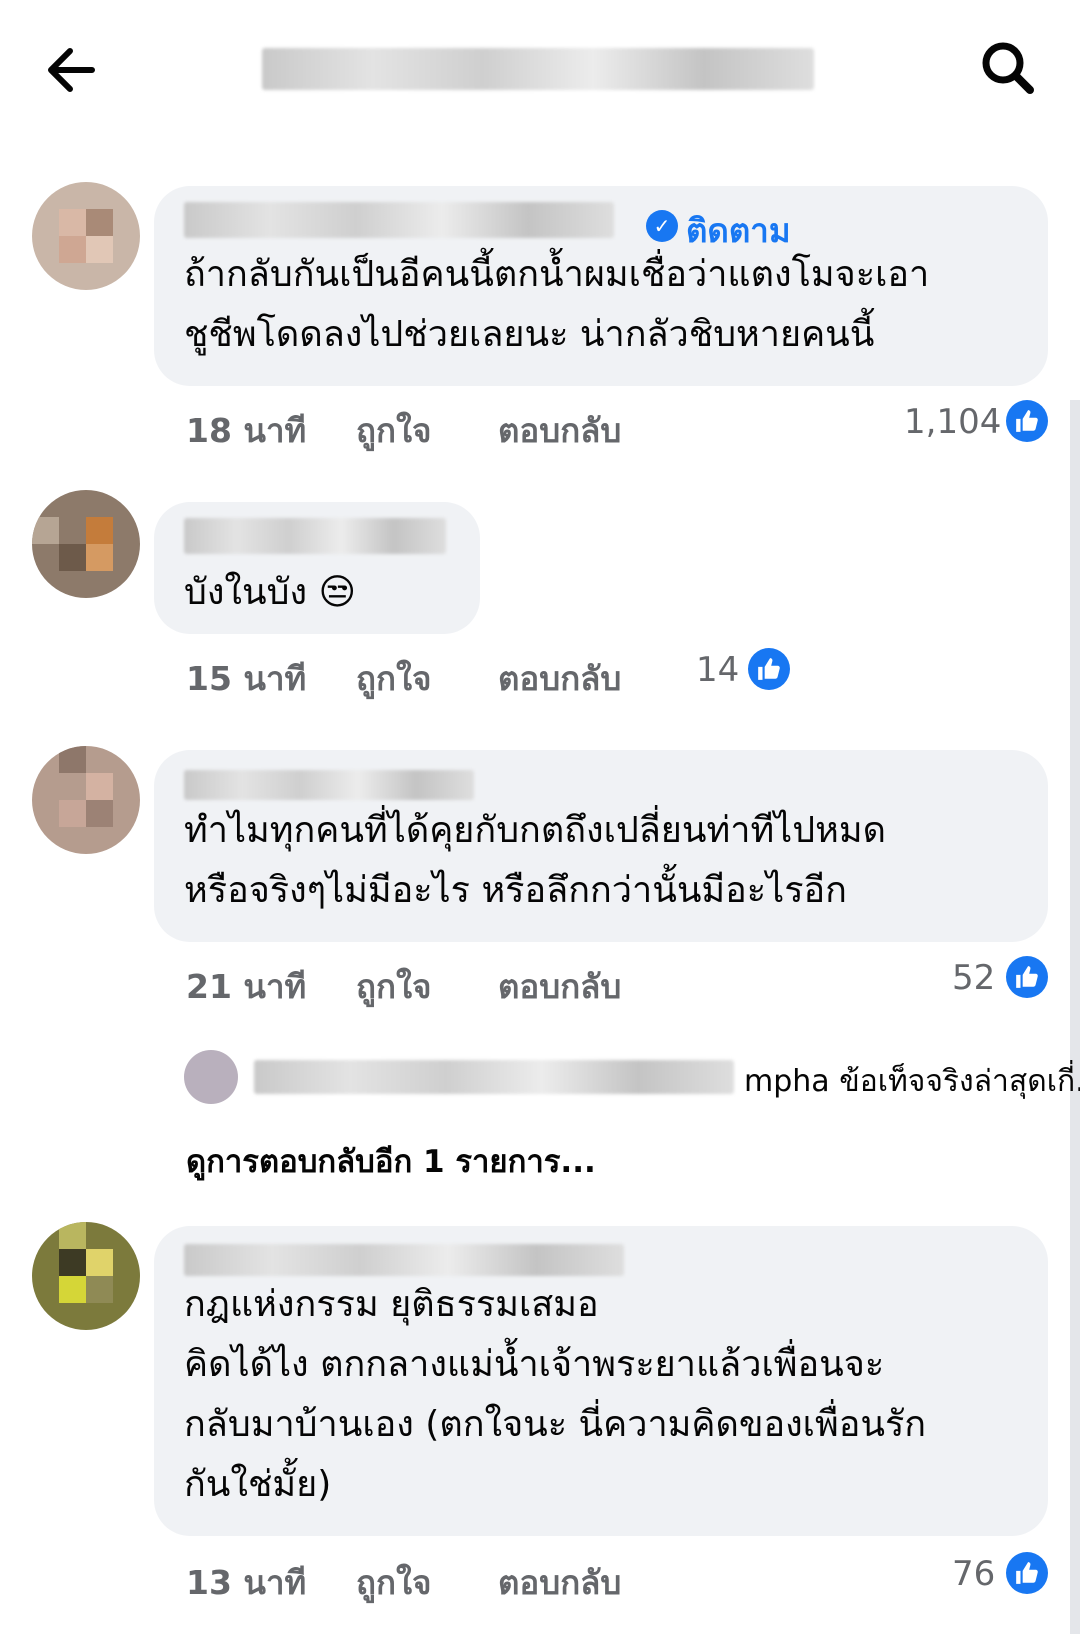 The height and width of the screenshot is (1634, 1080). Describe the element at coordinates (529, 334) in the screenshot. I see `comment-text-line: ชูชีพโดดลงไปช่วยเลยนะ น่ากลัวชิบหายคนนี้` at that location.